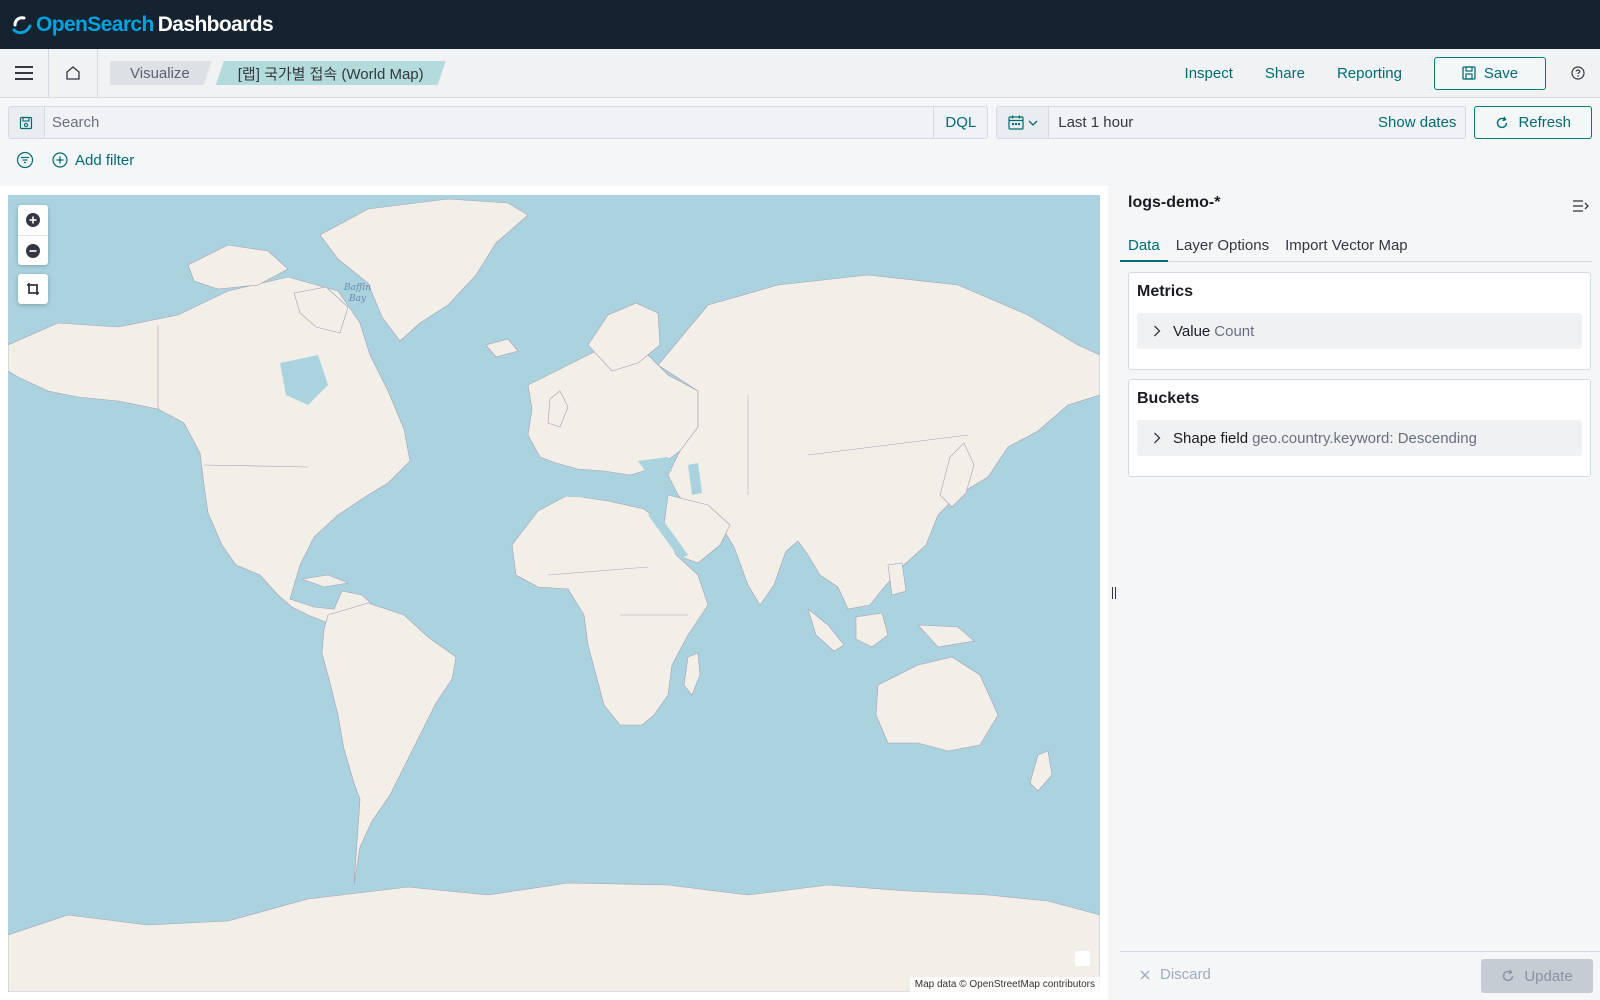  I want to click on index-pattern-title: logs-demo-*, so click(1174, 202).